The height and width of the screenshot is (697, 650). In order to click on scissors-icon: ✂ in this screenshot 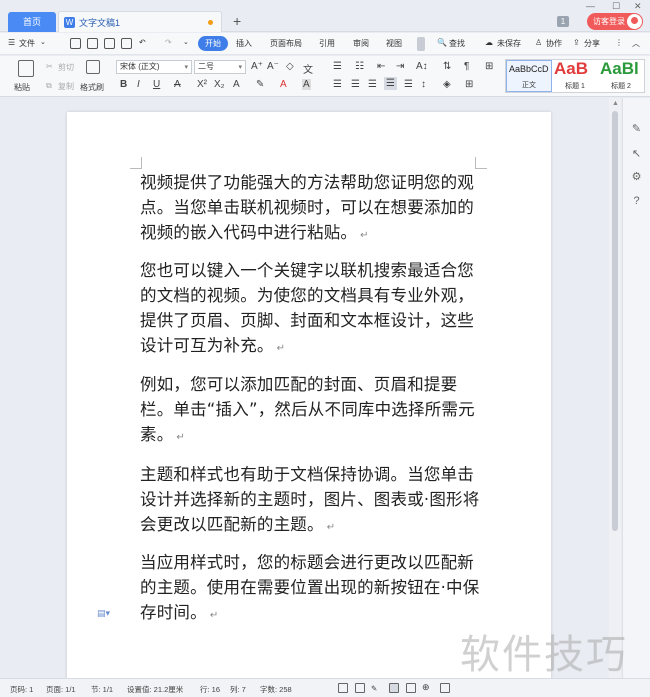, I will do `click(49, 66)`.